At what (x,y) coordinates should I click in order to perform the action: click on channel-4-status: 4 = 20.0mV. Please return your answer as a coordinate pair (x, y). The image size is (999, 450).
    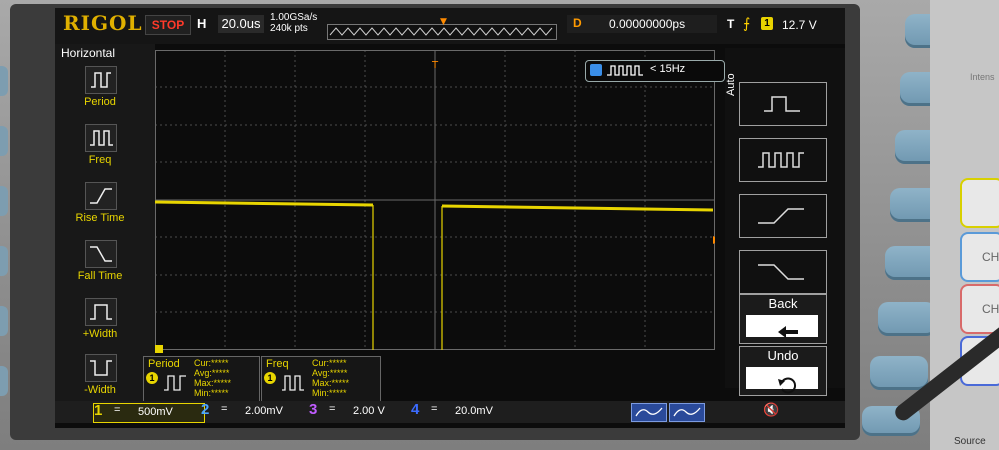
    Looking at the image, I should click on (461, 411).